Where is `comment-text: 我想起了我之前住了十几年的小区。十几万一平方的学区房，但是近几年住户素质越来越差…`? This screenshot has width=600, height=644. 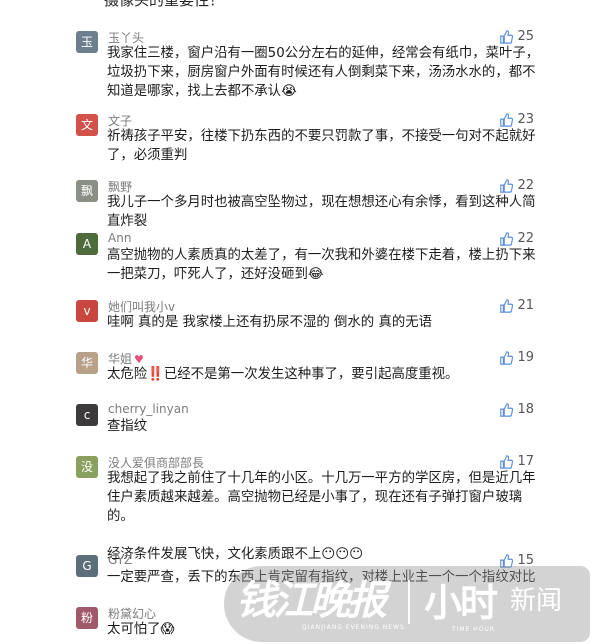
comment-text: 我想起了我之前住了十几年的小区。十几万一平方的学区房，但是近几年住户素质越来越差… is located at coordinates (321, 516).